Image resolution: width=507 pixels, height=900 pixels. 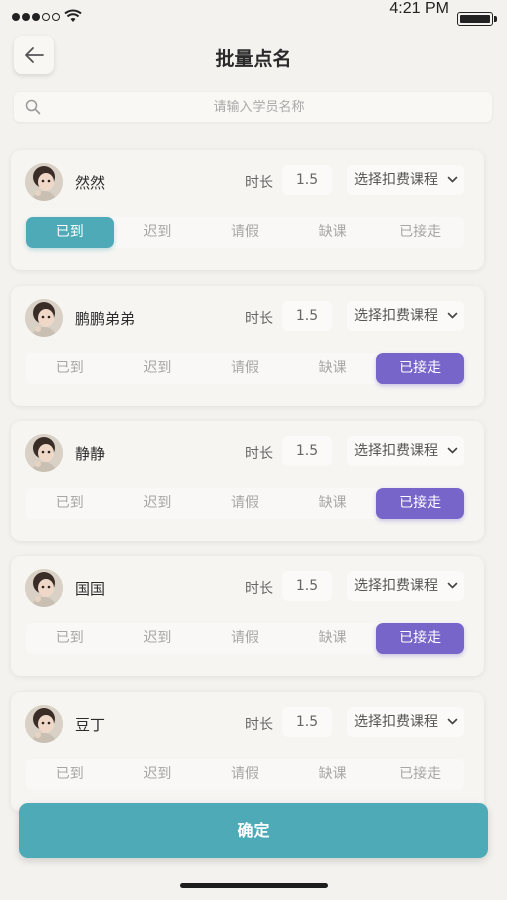 What do you see at coordinates (259, 107) in the screenshot?
I see `search-input` at bounding box center [259, 107].